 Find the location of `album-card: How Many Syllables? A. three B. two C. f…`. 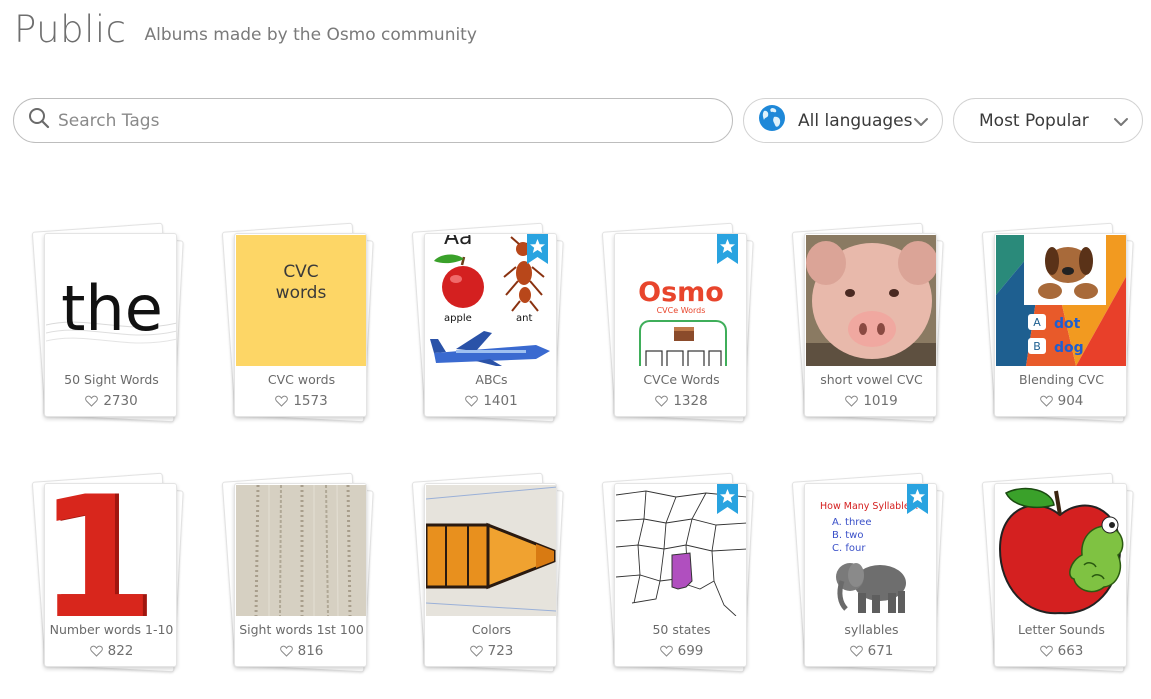

album-card: How Many Syllables? A. three B. two C. f… is located at coordinates (867, 572).